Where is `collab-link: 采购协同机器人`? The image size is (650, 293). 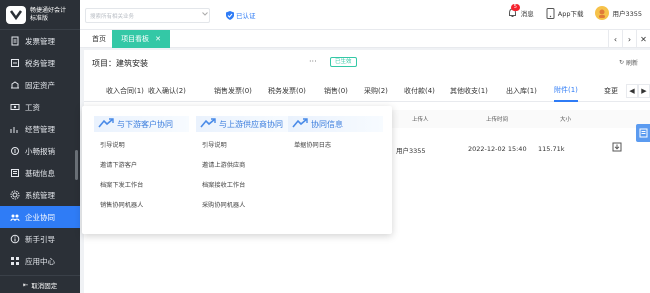 collab-link: 采购协同机器人 is located at coordinates (246, 206).